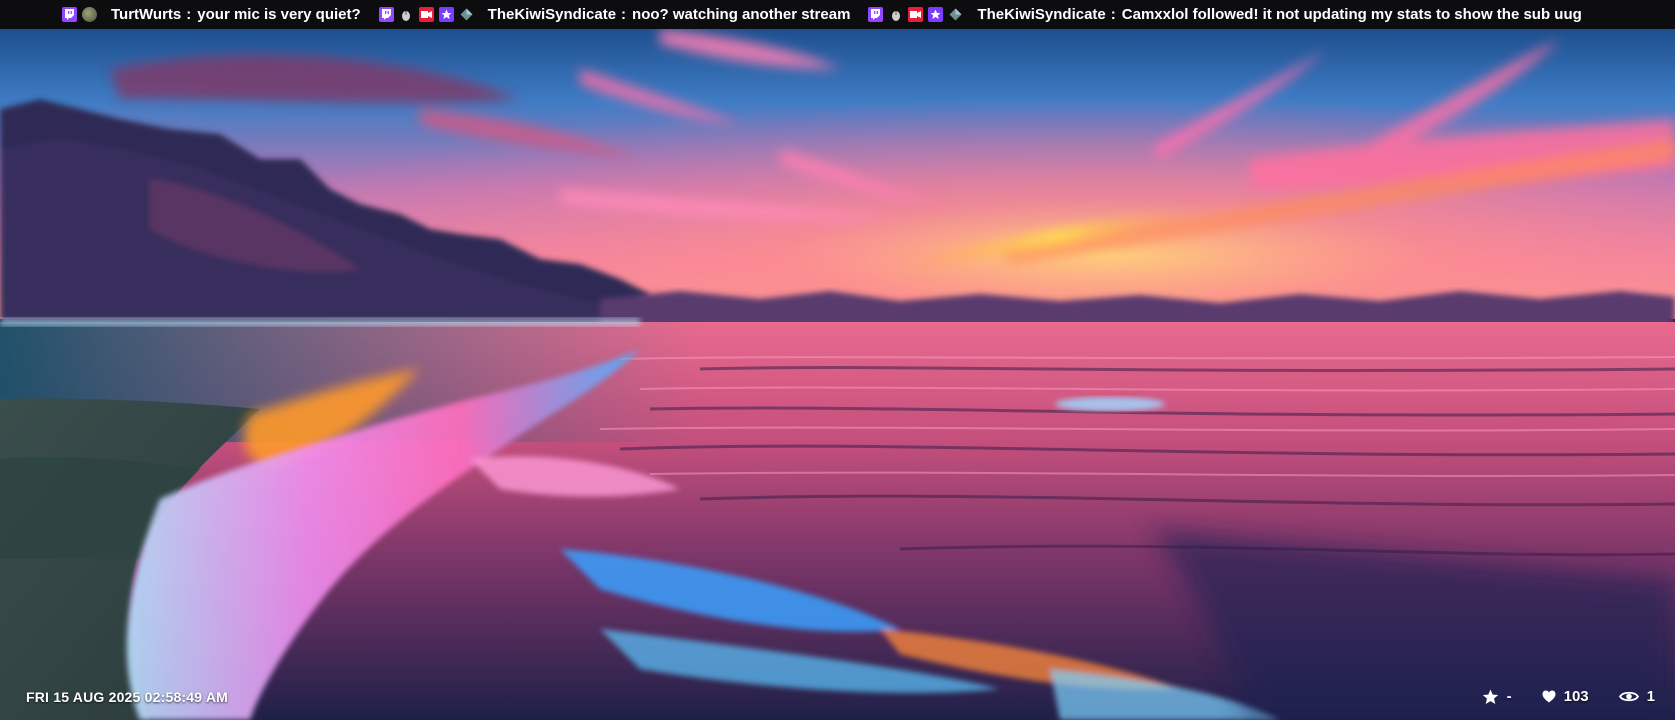  I want to click on chat-text: noo? watching another stream, so click(741, 14).